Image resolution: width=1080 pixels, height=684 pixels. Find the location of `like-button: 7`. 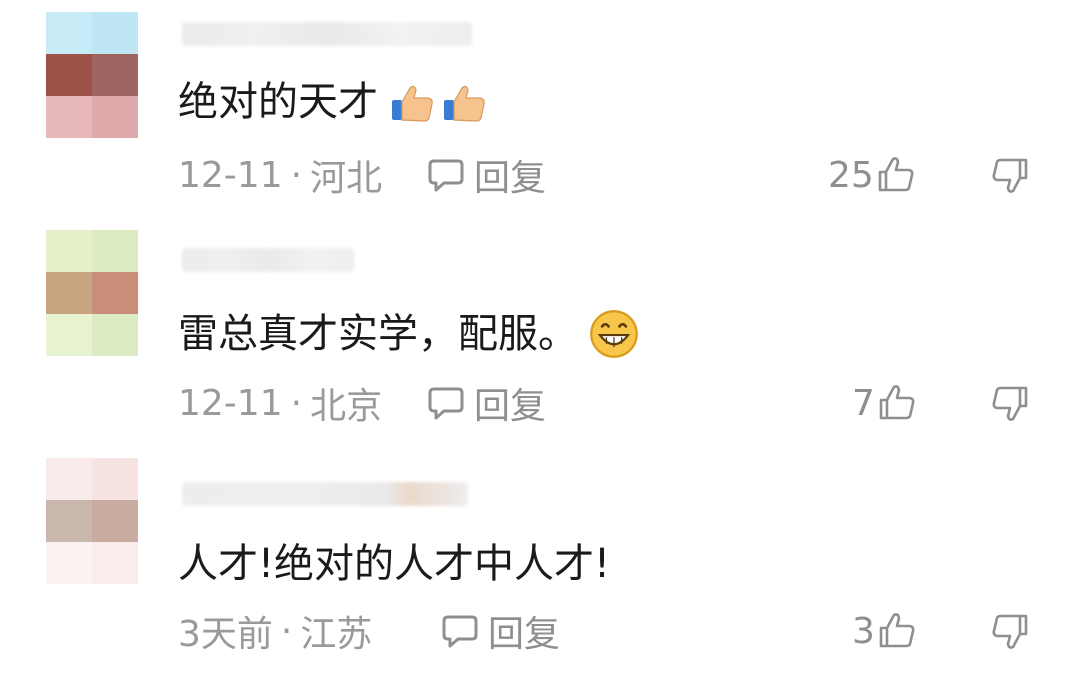

like-button: 7 is located at coordinates (884, 403).